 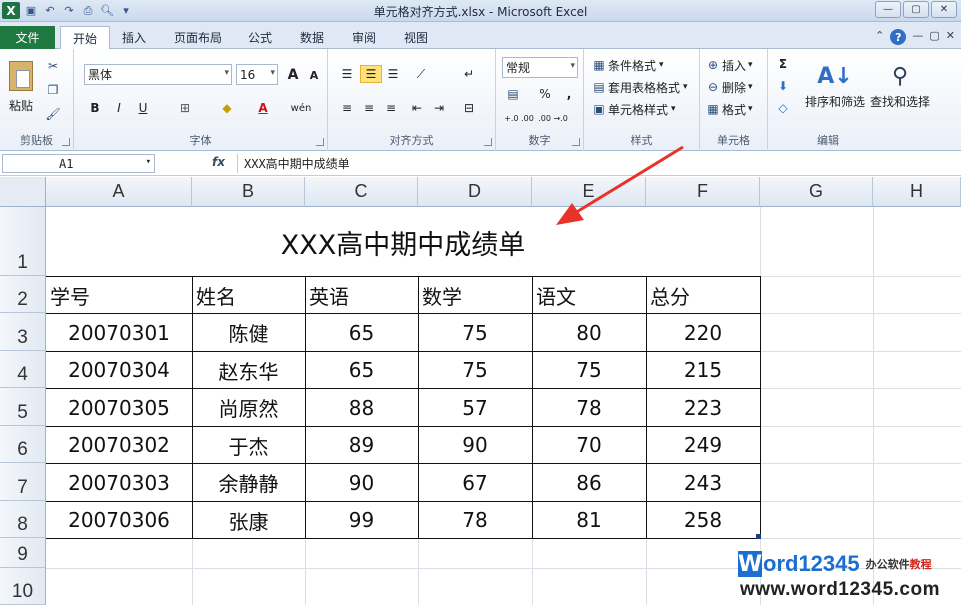 I want to click on data-cell: 67, so click(x=475, y=482).